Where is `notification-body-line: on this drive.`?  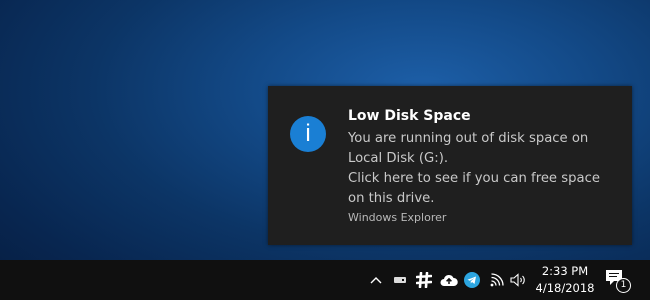
notification-body-line: on this drive. is located at coordinates (391, 198).